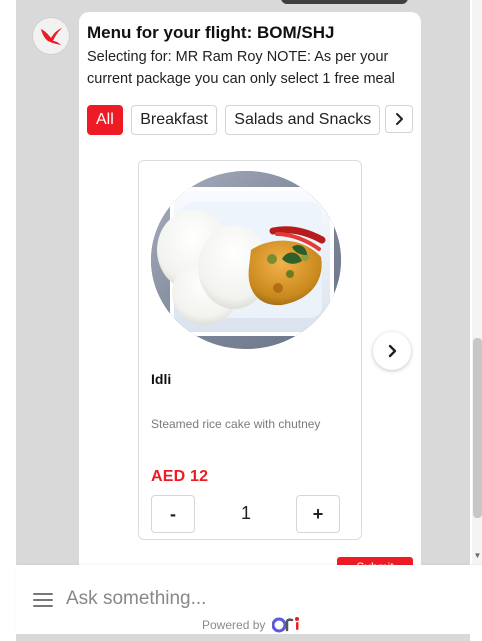 This screenshot has width=482, height=641. I want to click on increase-quantity-button: +, so click(318, 514).